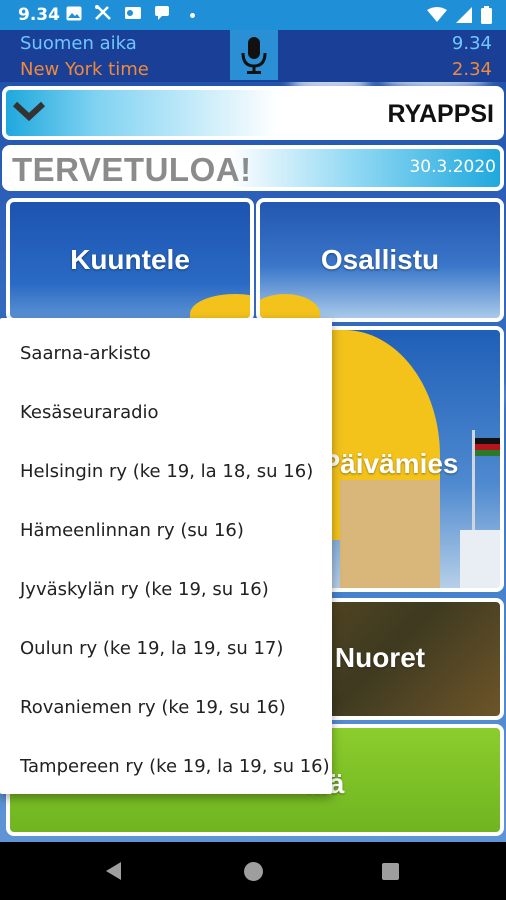 This screenshot has height=900, width=506. Describe the element at coordinates (471, 69) in the screenshot. I see `newyork-time-value: 2.34` at that location.